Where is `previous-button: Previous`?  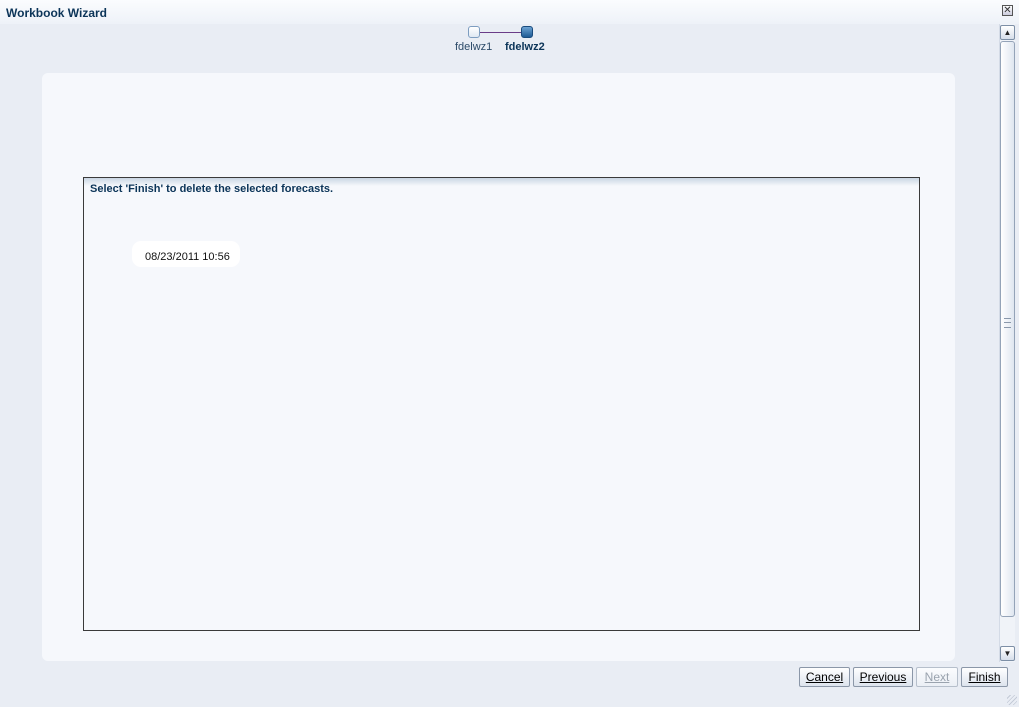 previous-button: Previous is located at coordinates (883, 677).